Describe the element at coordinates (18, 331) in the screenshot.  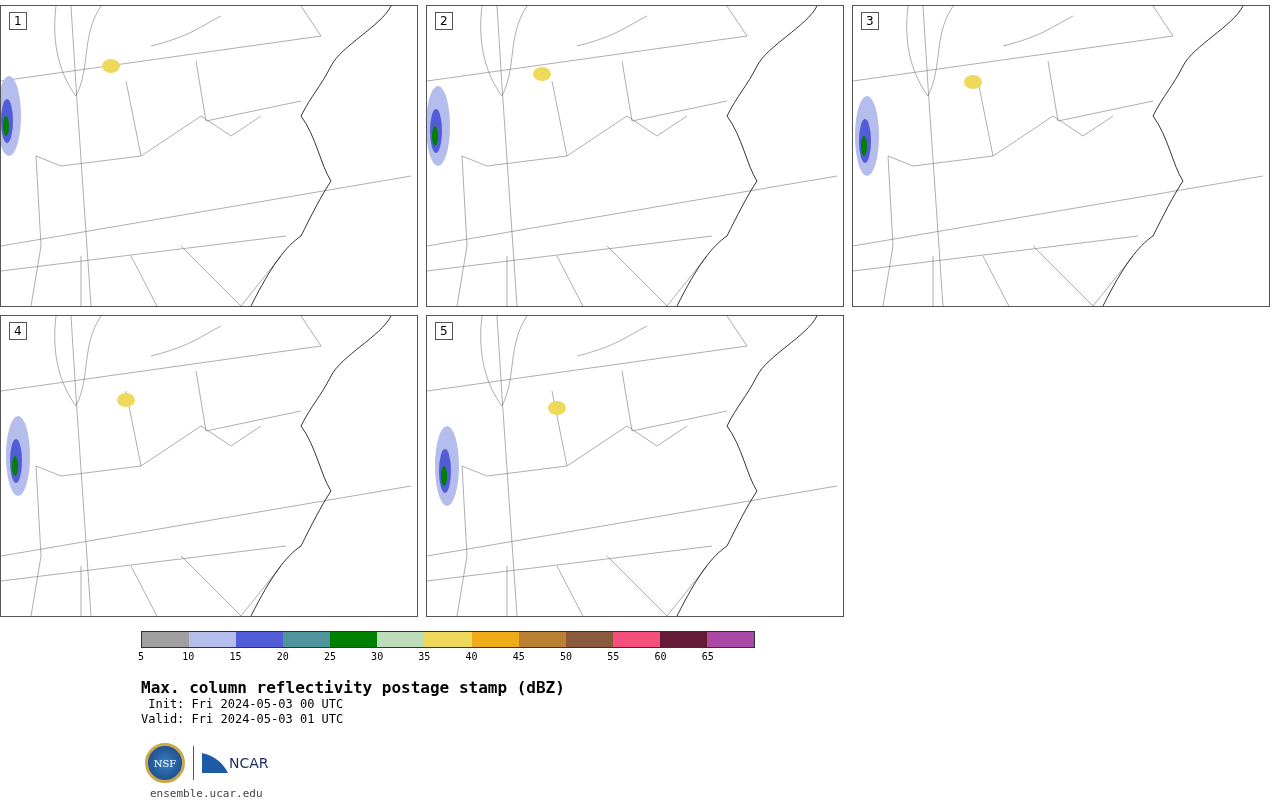
I see `panel-number: 4` at that location.